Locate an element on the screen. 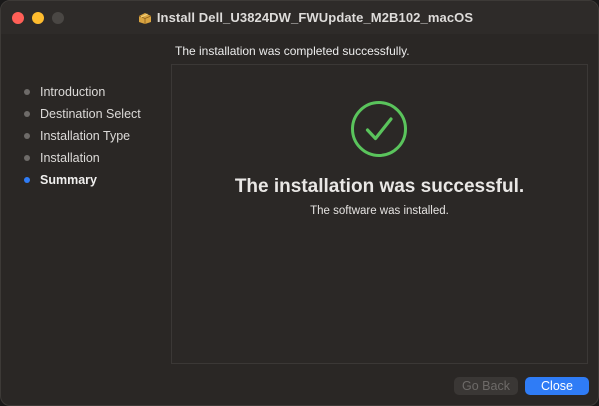  step-label: Destination Select is located at coordinates (90, 114).